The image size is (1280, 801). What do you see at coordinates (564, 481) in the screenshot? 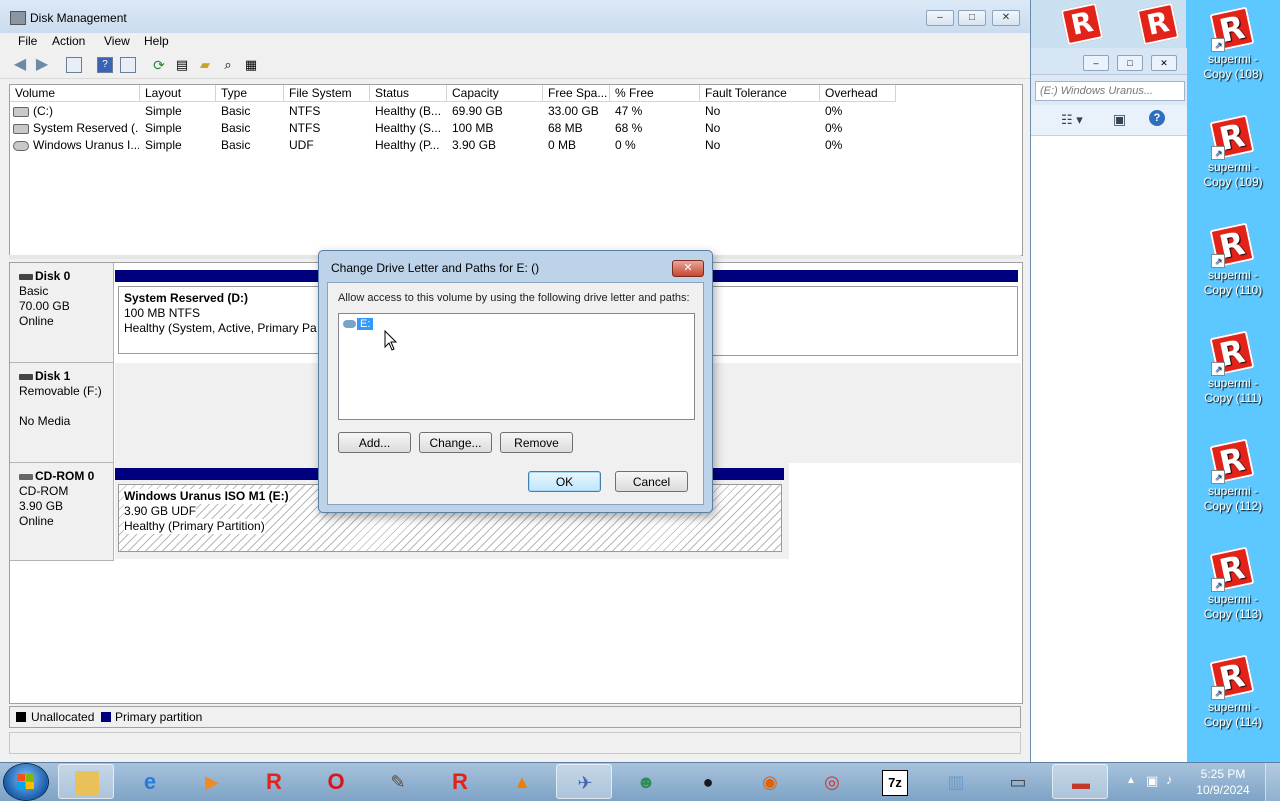
I see `ok-button: OK` at bounding box center [564, 481].